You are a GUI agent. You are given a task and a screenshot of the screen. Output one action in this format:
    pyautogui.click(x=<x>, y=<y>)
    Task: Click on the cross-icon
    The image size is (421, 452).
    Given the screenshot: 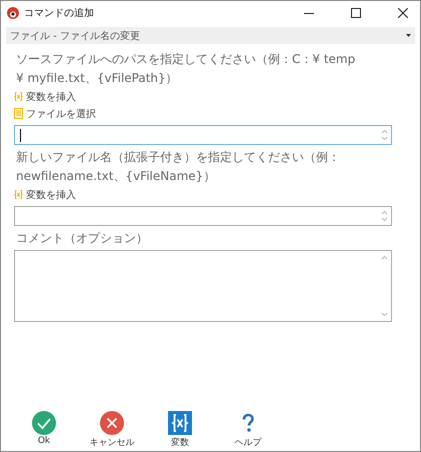 What is the action you would take?
    pyautogui.click(x=112, y=423)
    